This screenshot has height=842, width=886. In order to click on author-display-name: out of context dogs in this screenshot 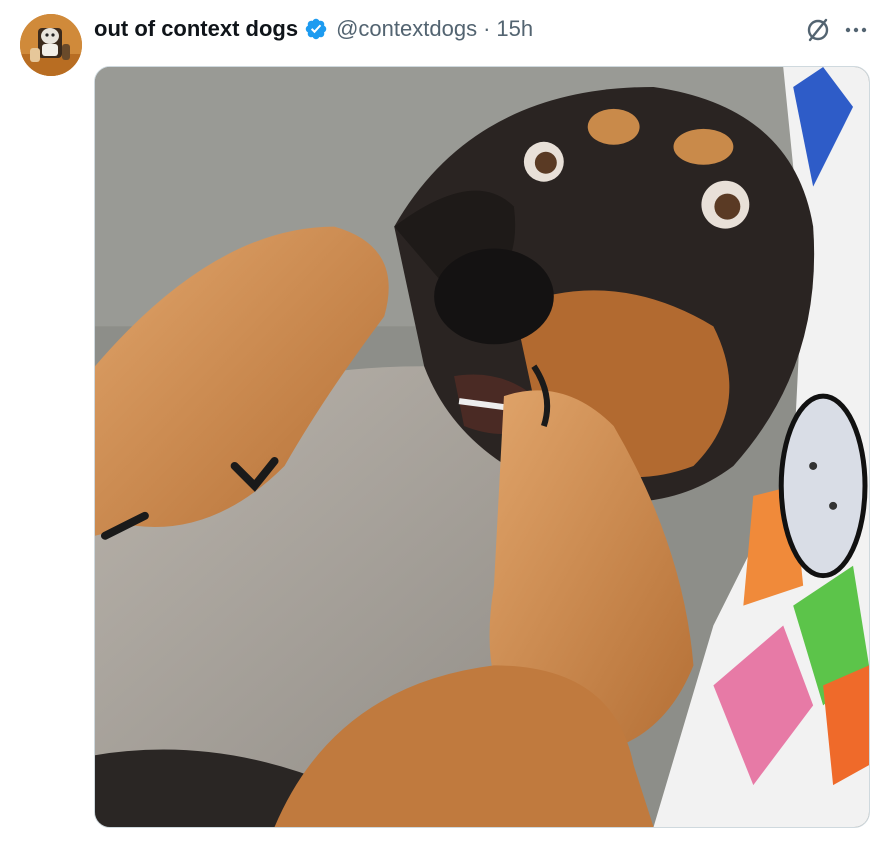, I will do `click(196, 29)`.